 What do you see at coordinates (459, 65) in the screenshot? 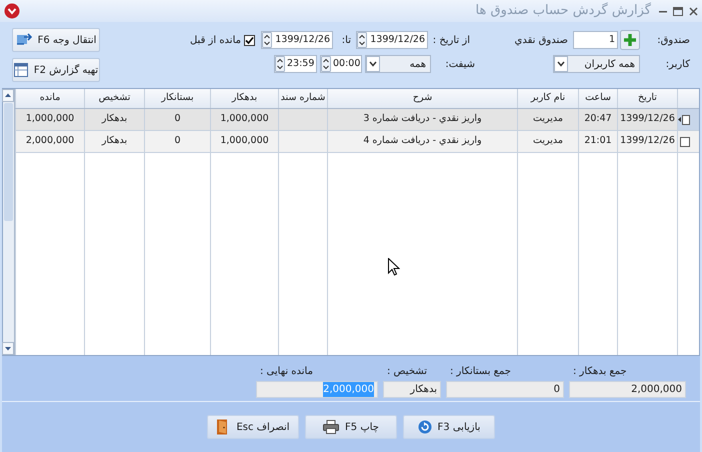
I see `field-label: شیفت:` at bounding box center [459, 65].